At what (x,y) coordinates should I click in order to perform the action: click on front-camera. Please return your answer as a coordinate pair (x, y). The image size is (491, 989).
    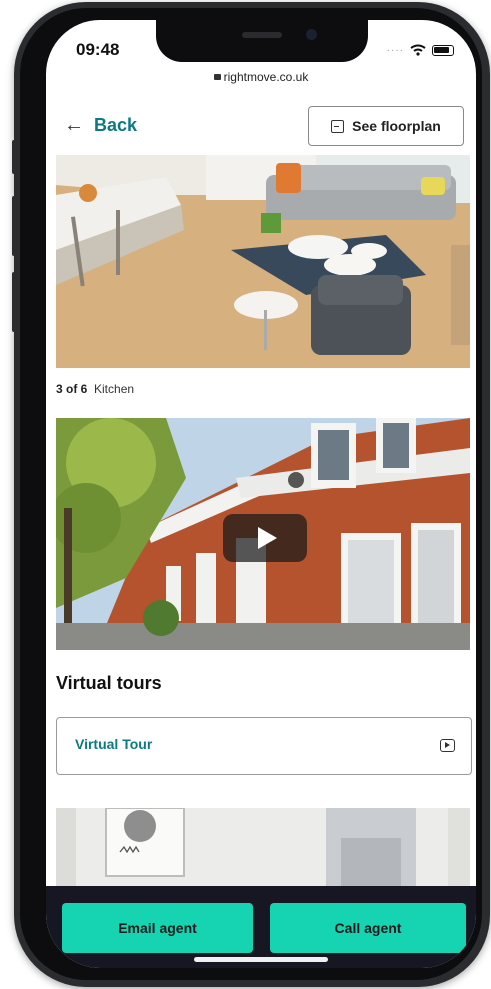
    Looking at the image, I should click on (311, 34).